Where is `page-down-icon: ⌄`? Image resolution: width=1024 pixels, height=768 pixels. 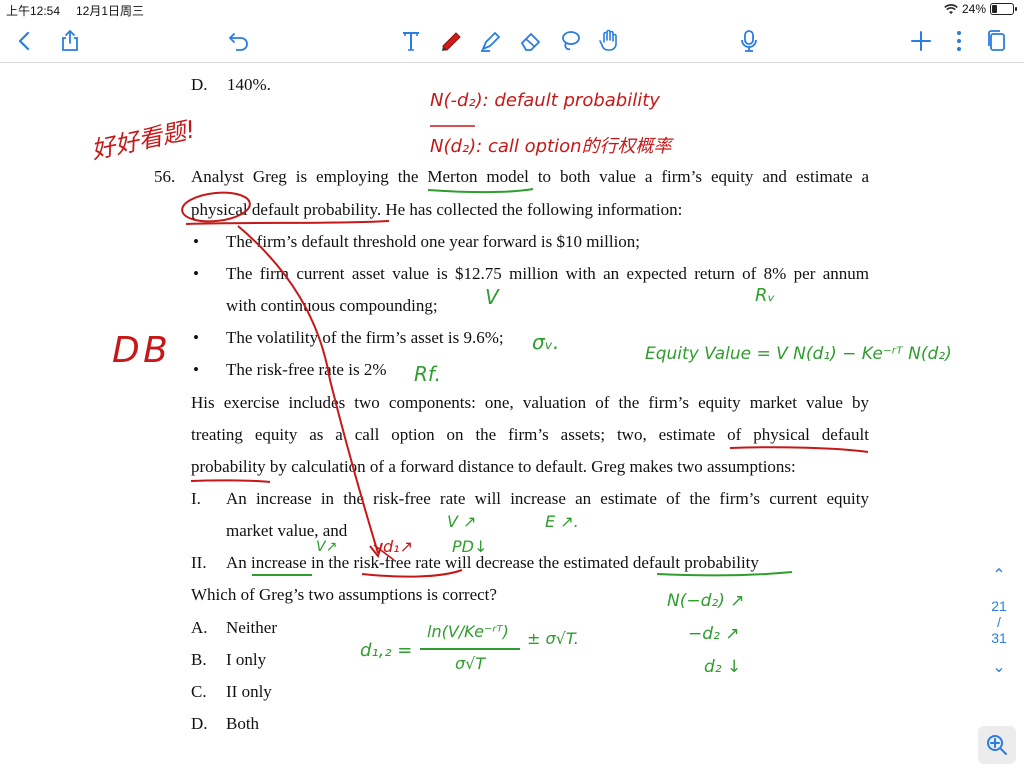
page-down-icon: ⌄ is located at coordinates (999, 668).